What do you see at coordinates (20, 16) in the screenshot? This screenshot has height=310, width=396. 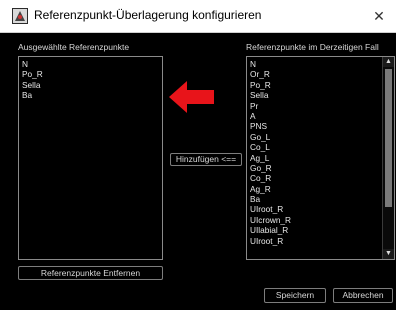 I see `app-logo-icon` at bounding box center [20, 16].